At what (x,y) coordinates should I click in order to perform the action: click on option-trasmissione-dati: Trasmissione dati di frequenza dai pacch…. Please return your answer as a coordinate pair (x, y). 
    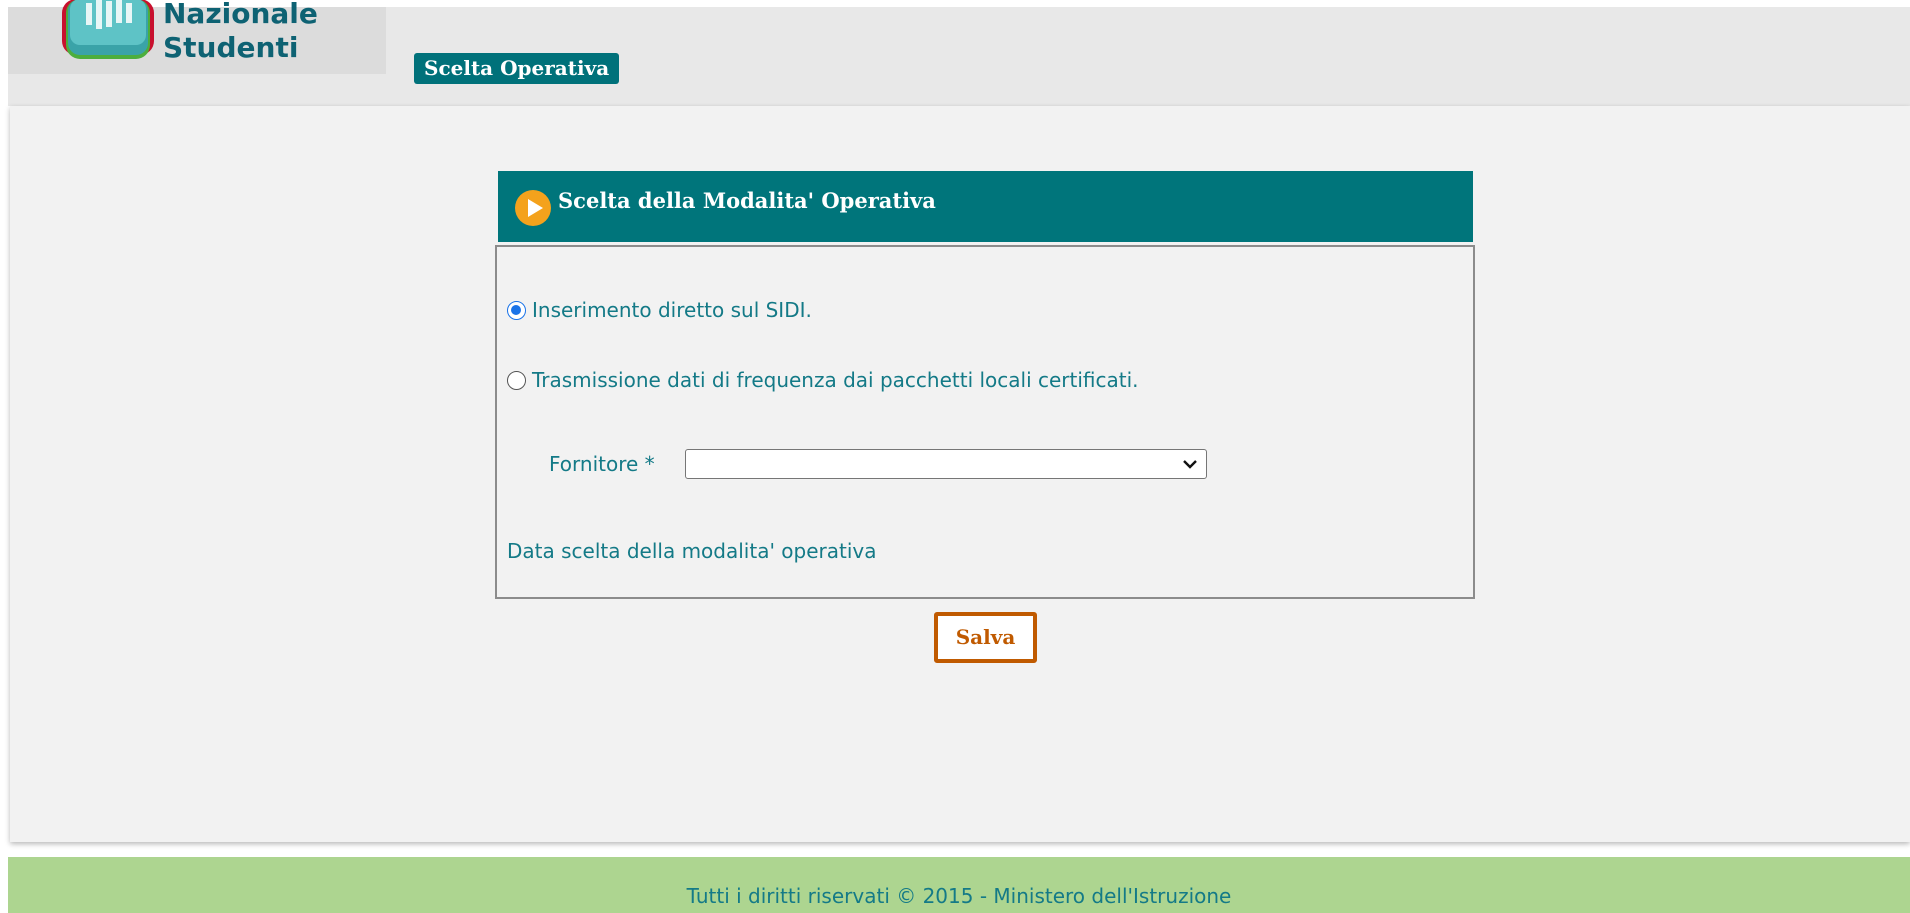
    Looking at the image, I should click on (823, 380).